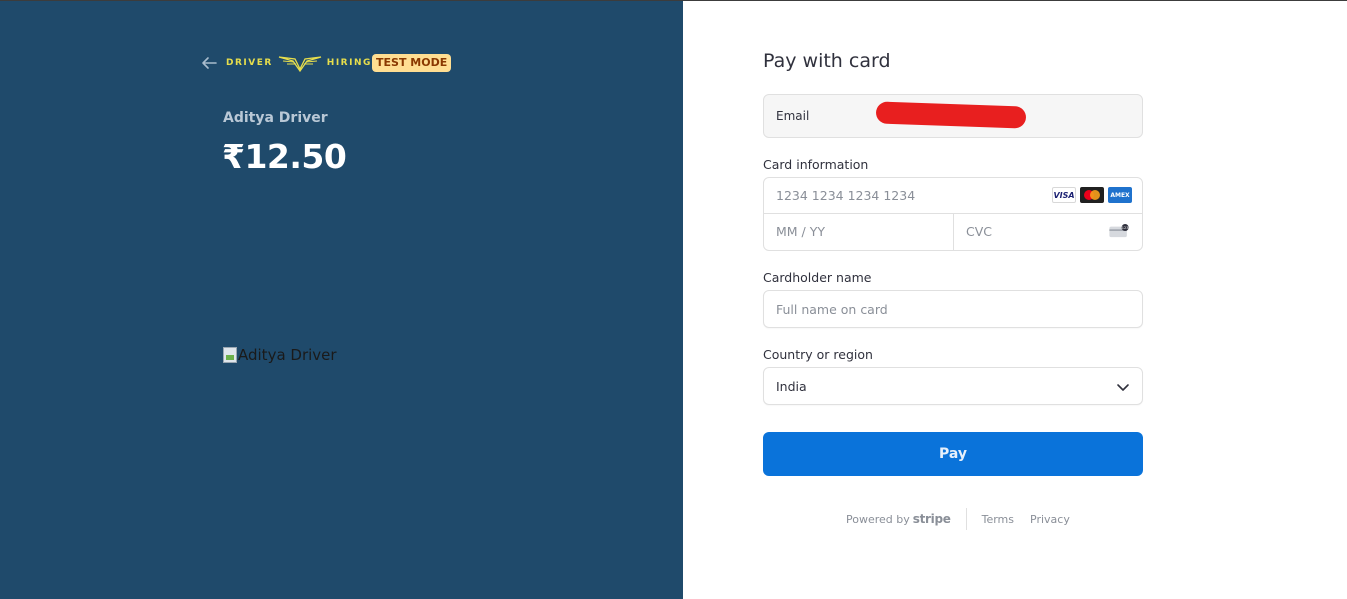 The image size is (1347, 599). I want to click on cardholder-name-input: Full name on card, so click(953, 309).